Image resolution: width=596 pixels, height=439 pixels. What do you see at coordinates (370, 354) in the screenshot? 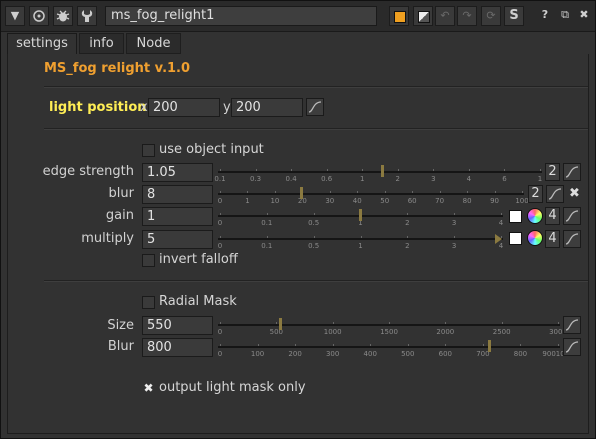
I see `slider-tick-label: 400` at bounding box center [370, 354].